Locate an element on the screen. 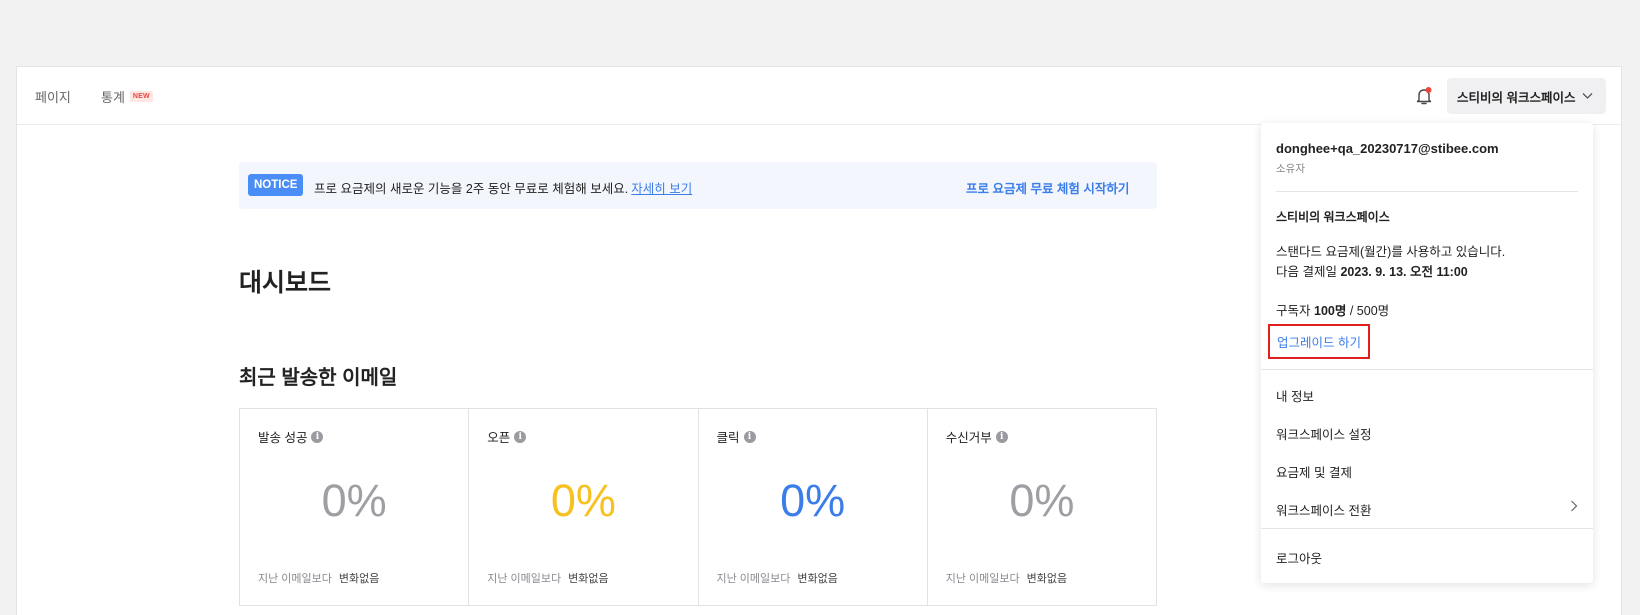 The height and width of the screenshot is (615, 1640). notice-details-link: 자세히 보기 is located at coordinates (661, 189).